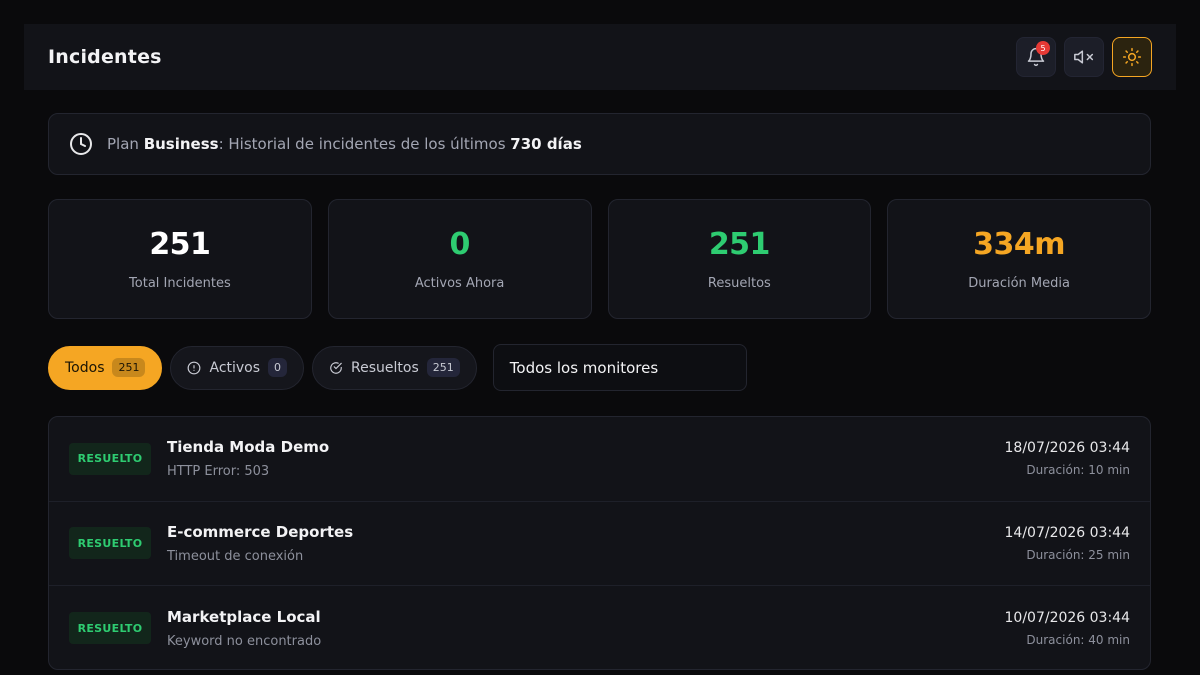 This screenshot has width=1200, height=675. What do you see at coordinates (1068, 628) in the screenshot?
I see `incident-meta: 10/07/2026 03:44 Duración: 40 min` at bounding box center [1068, 628].